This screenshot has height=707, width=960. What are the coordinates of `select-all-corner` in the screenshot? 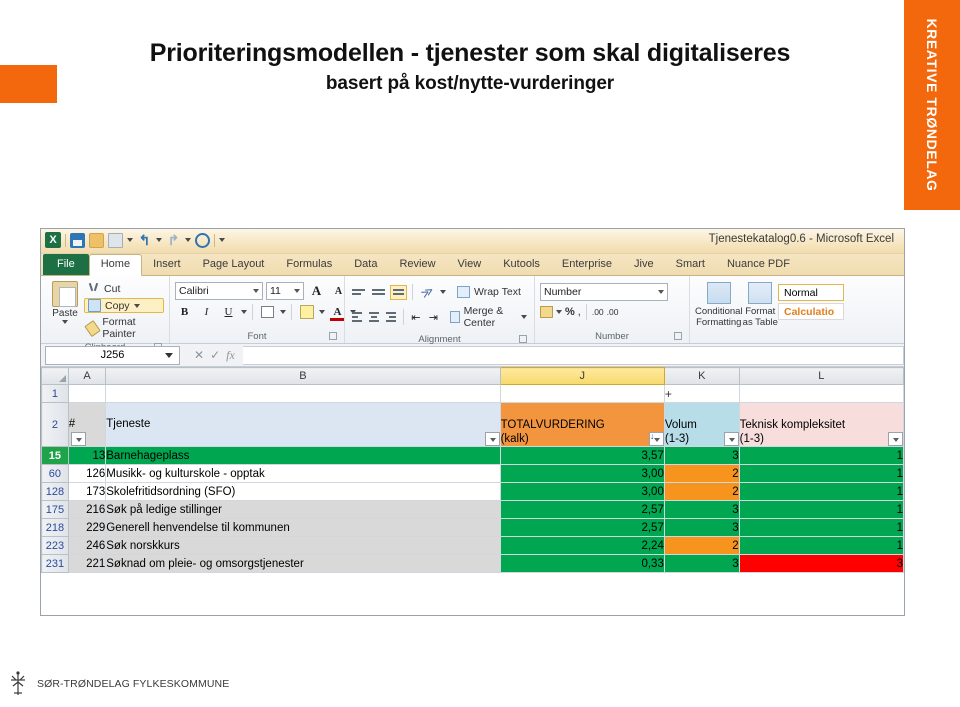 It's located at (55, 376).